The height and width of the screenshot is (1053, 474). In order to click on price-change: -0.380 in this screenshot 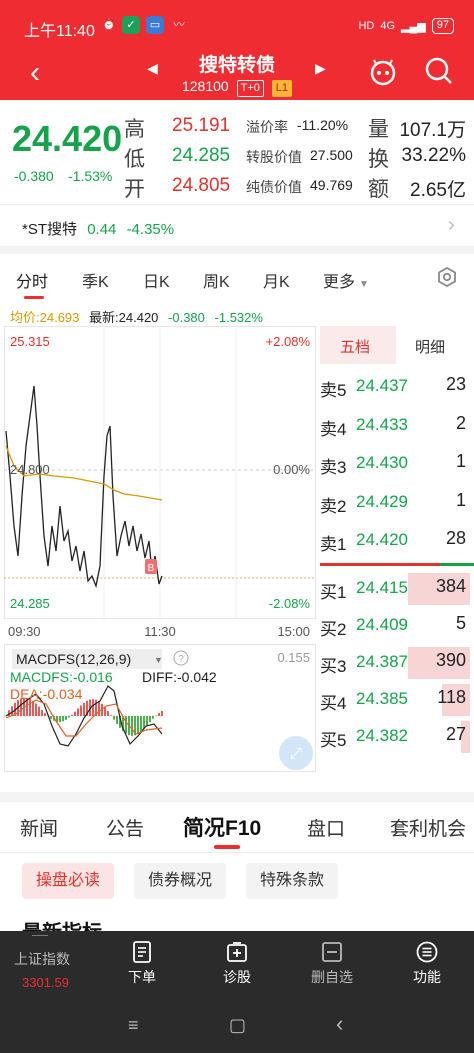, I will do `click(34, 176)`.